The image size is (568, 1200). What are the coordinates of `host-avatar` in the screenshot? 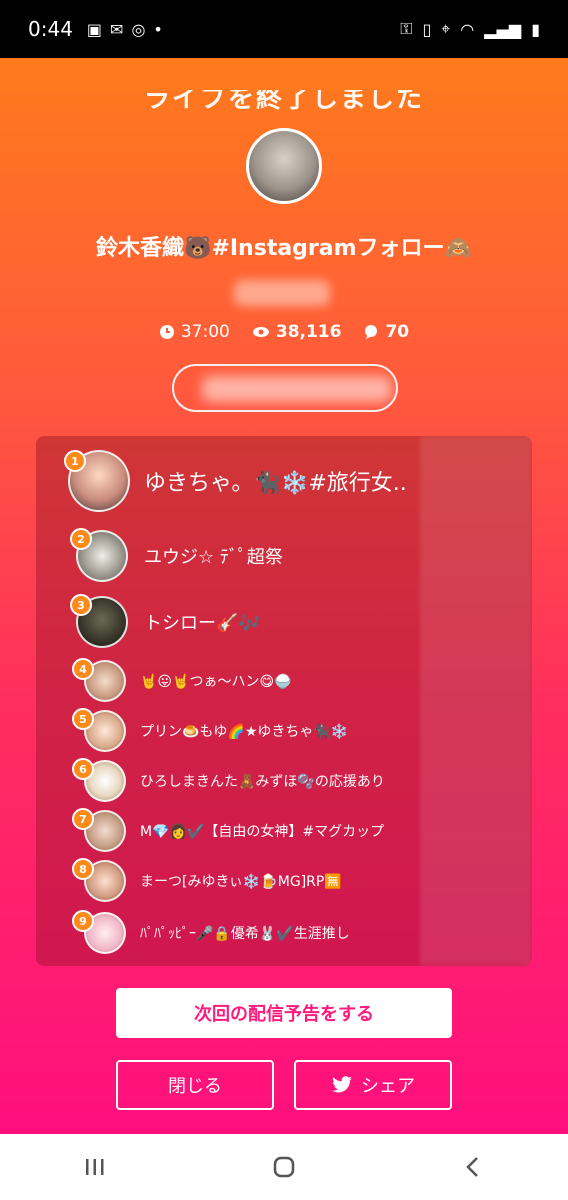 It's located at (284, 166).